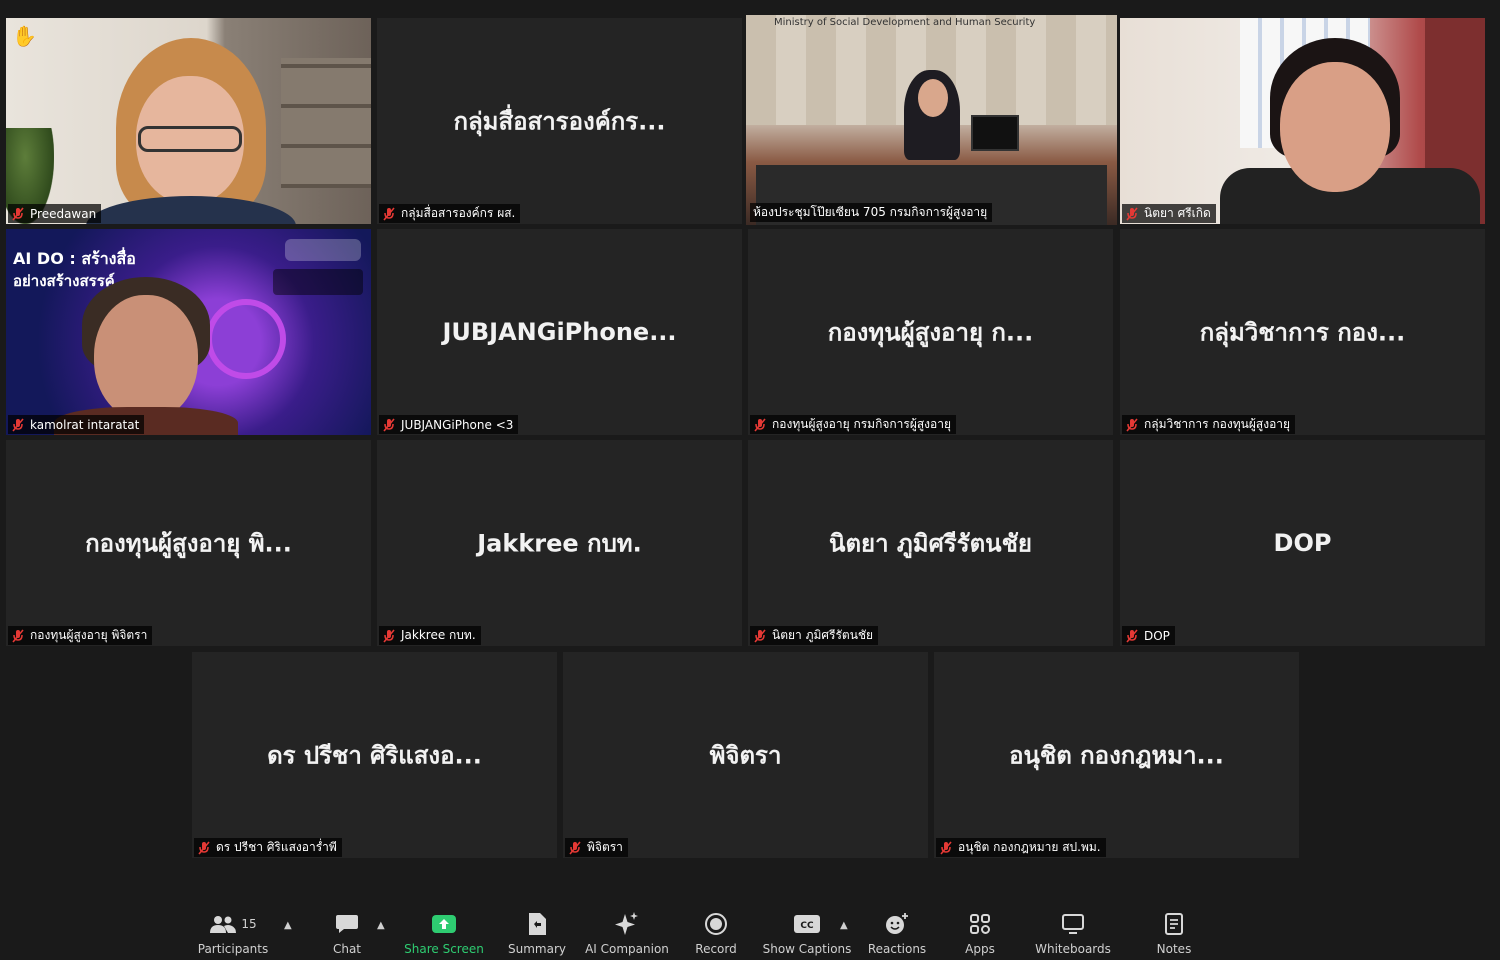 The width and height of the screenshot is (1500, 960). I want to click on share-screen-label: Share Screen, so click(444, 949).